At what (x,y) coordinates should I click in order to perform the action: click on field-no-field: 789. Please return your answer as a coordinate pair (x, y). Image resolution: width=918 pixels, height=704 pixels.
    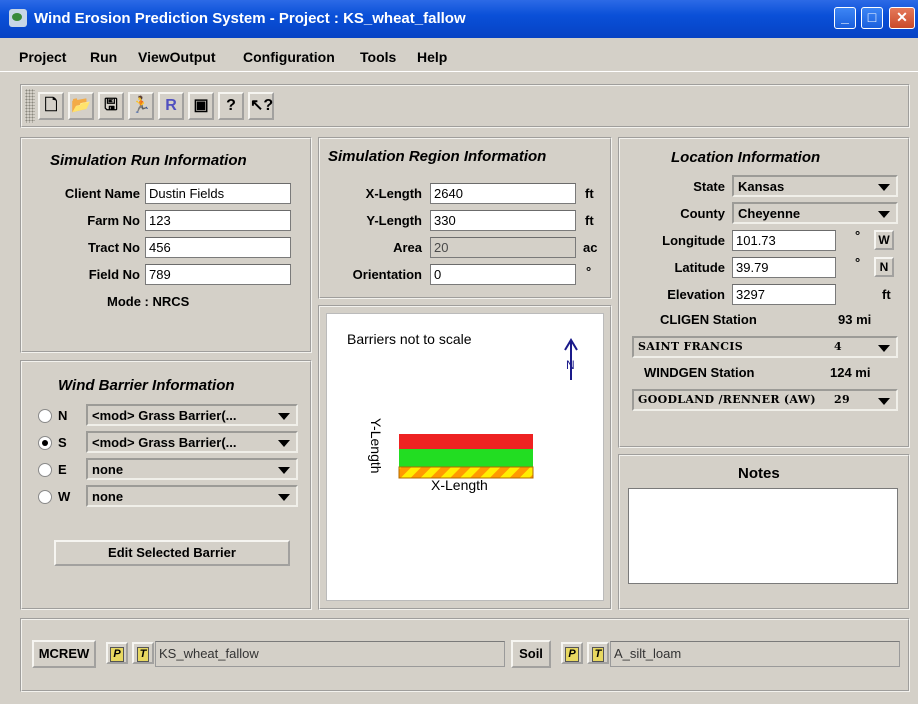
    Looking at the image, I should click on (218, 274).